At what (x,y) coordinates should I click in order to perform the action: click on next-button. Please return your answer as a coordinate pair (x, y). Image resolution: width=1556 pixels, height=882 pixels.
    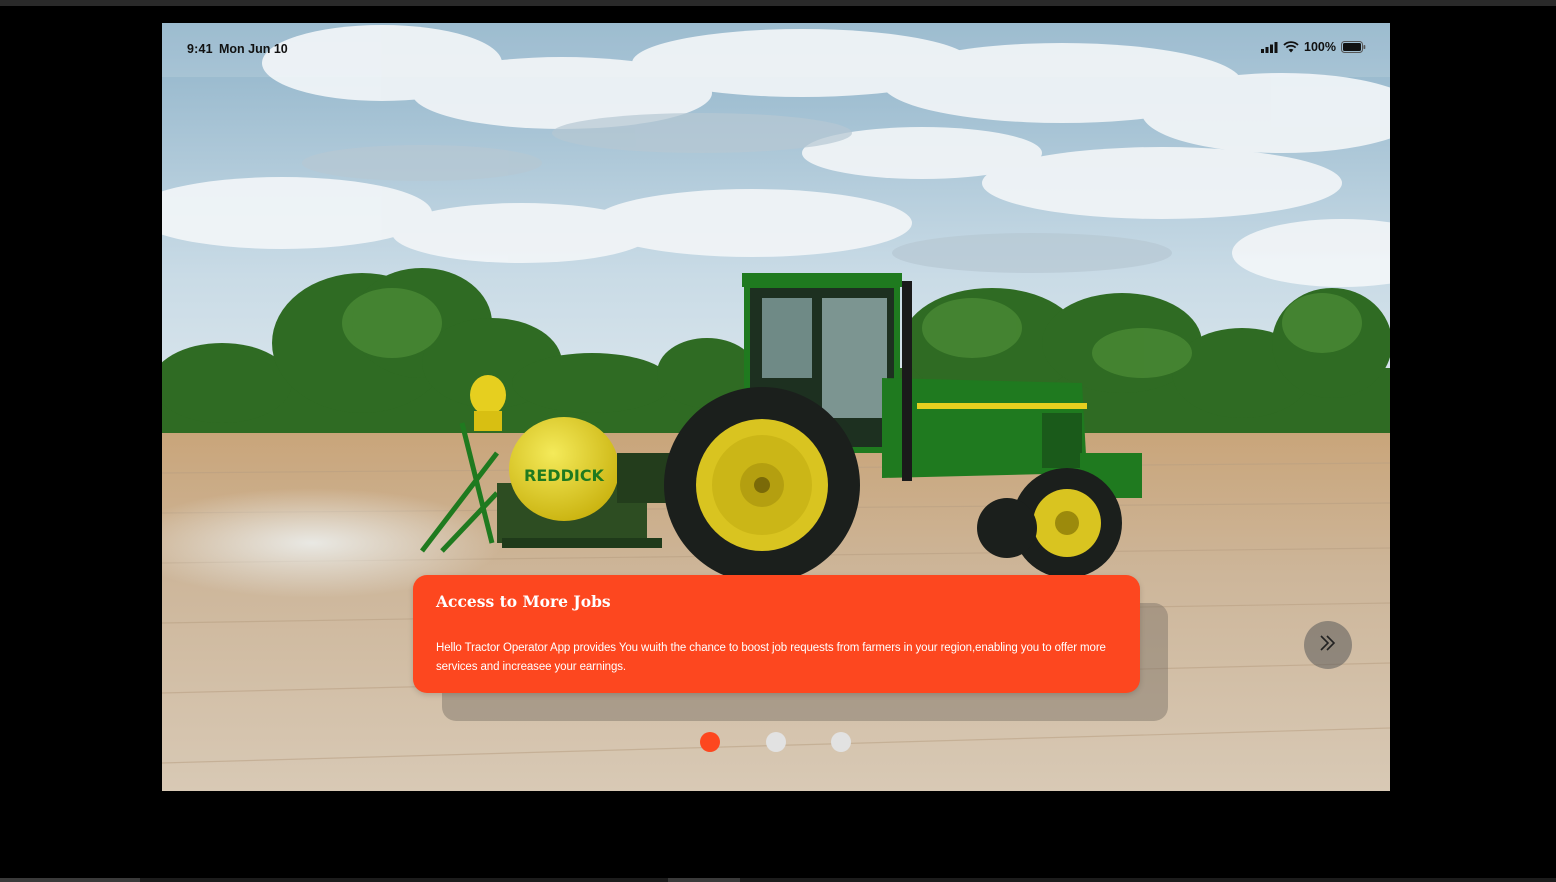
    Looking at the image, I should click on (1328, 645).